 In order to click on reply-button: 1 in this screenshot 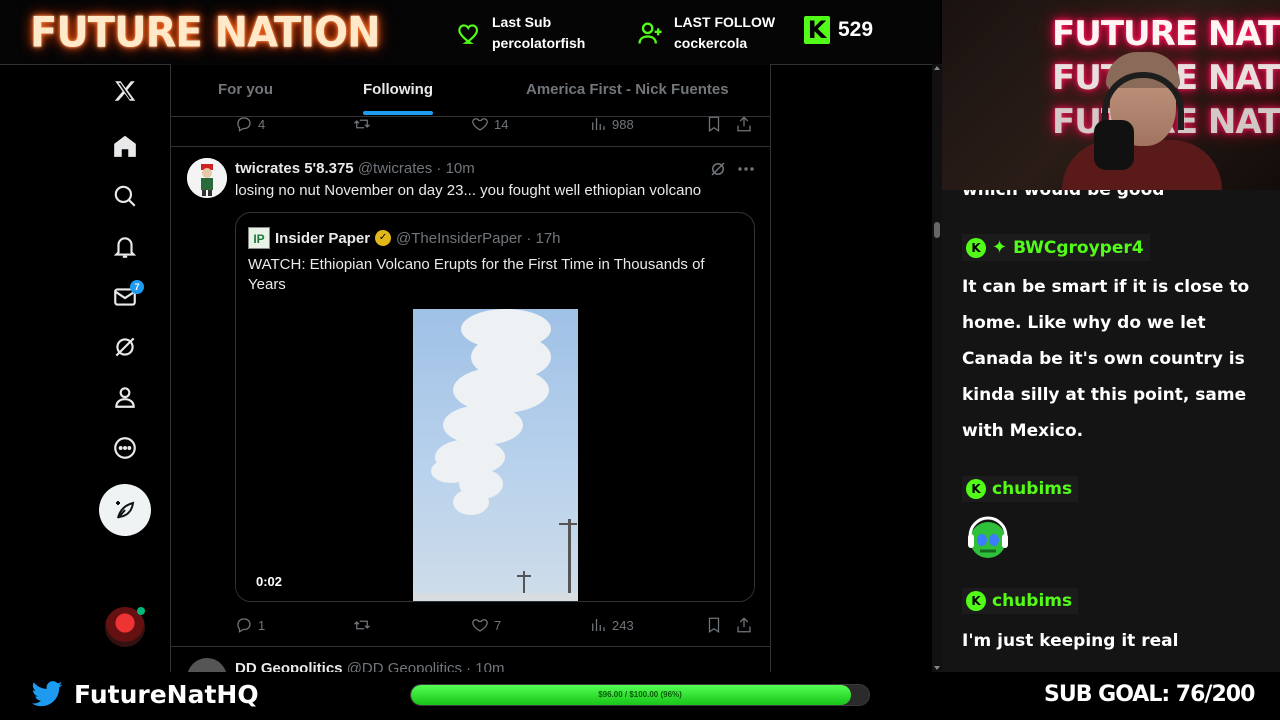, I will do `click(250, 625)`.